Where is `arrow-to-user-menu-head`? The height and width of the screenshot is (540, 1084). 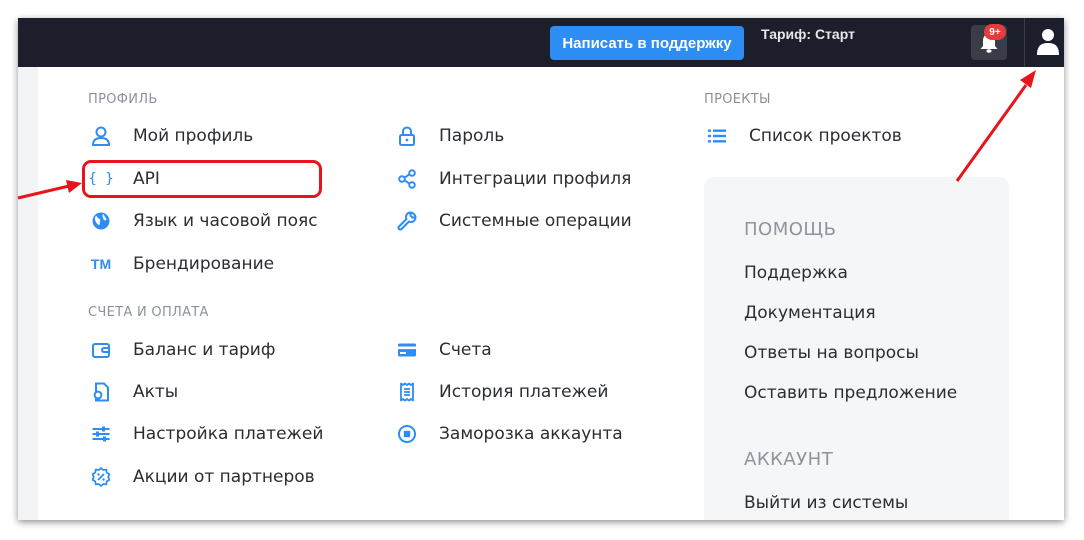 arrow-to-user-menu-head is located at coordinates (1028, 79).